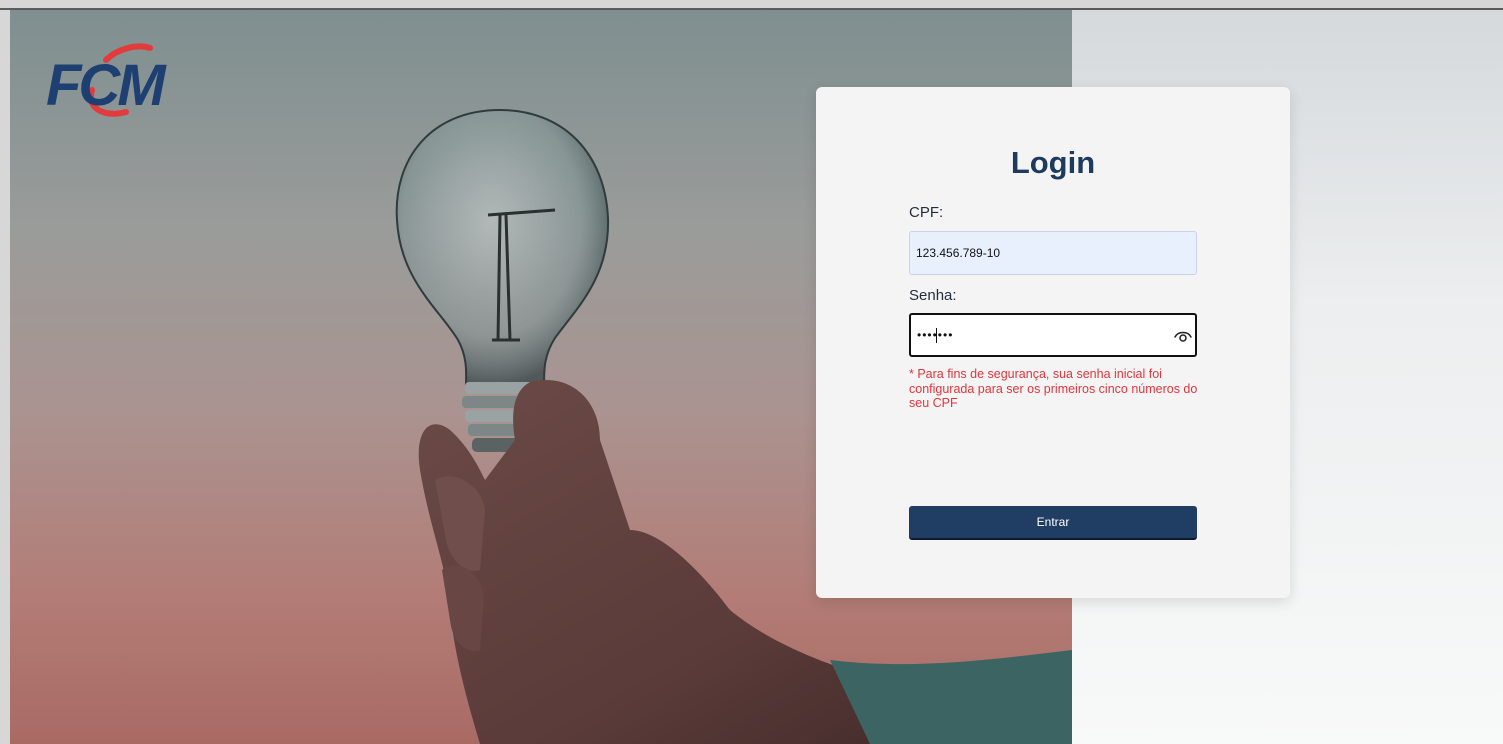 The image size is (1503, 744). What do you see at coordinates (936, 335) in the screenshot?
I see `text-caret` at bounding box center [936, 335].